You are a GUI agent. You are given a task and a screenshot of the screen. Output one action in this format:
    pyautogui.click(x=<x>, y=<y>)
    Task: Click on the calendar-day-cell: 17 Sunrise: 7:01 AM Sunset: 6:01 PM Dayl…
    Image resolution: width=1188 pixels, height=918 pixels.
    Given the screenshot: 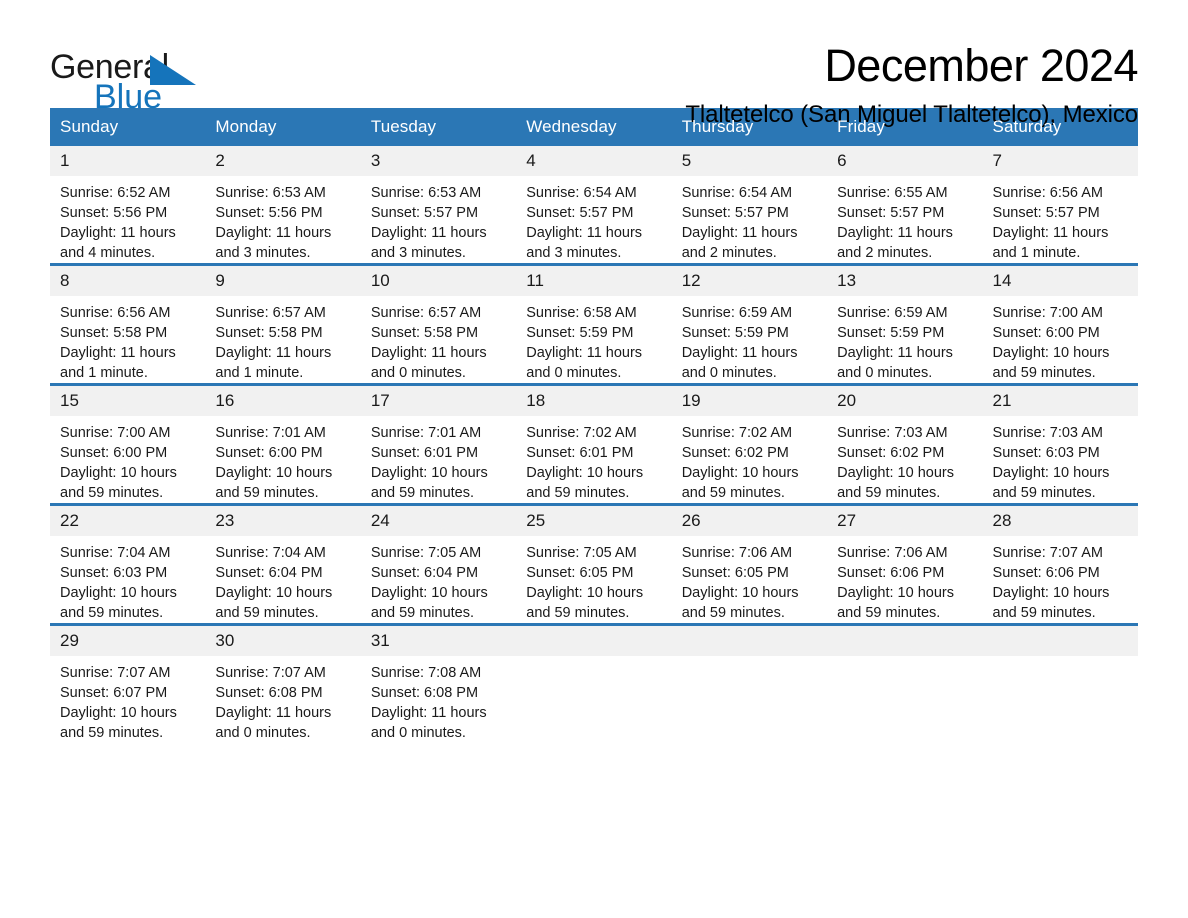 What is the action you would take?
    pyautogui.click(x=438, y=444)
    